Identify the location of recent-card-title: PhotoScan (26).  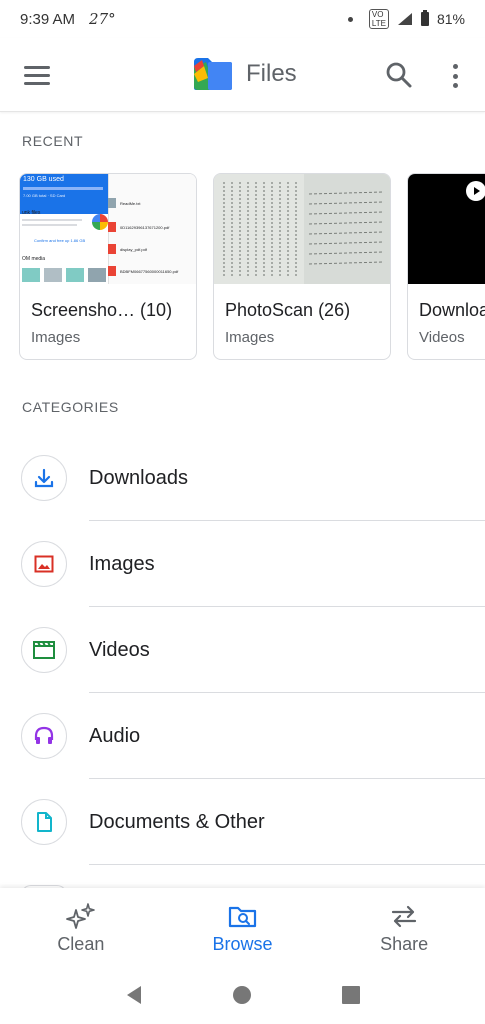
(288, 310).